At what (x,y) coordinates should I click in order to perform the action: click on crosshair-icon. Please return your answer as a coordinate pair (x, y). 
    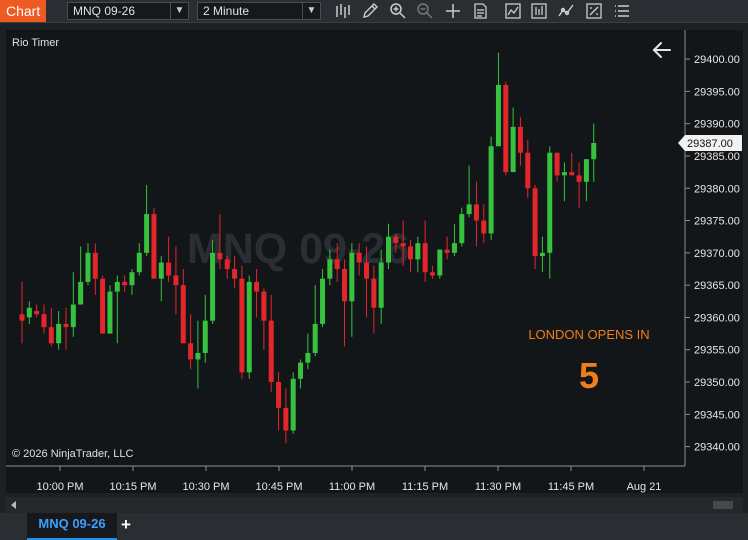
    Looking at the image, I should click on (454, 11).